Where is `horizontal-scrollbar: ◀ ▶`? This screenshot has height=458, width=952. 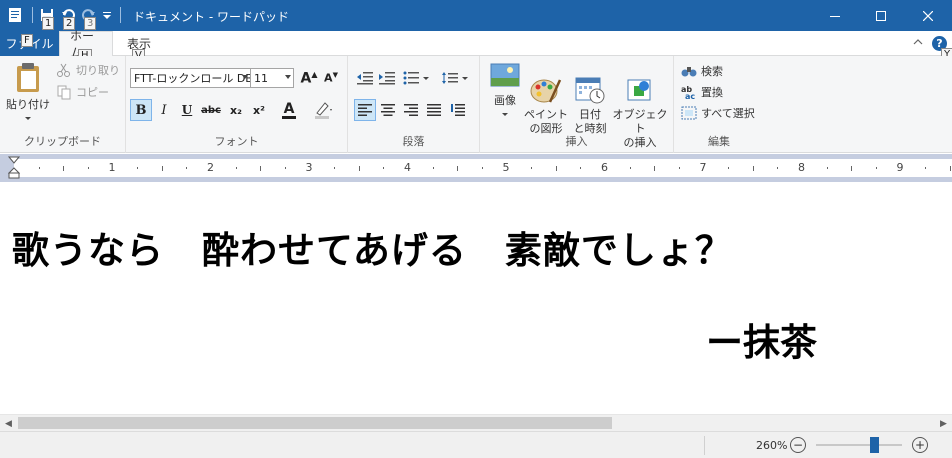
horizontal-scrollbar: ◀ ▶ is located at coordinates (476, 422).